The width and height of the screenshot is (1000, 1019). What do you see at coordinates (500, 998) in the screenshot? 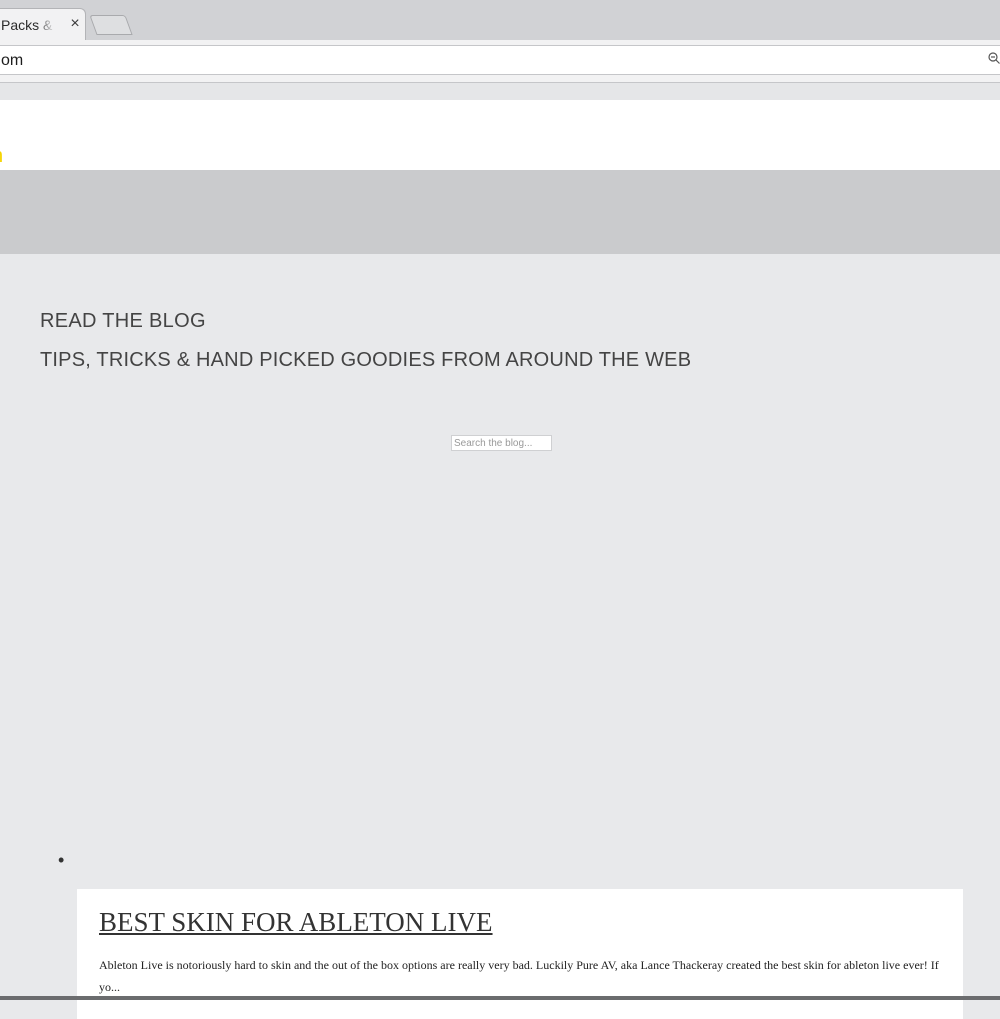
I see `window-bottom-edge` at bounding box center [500, 998].